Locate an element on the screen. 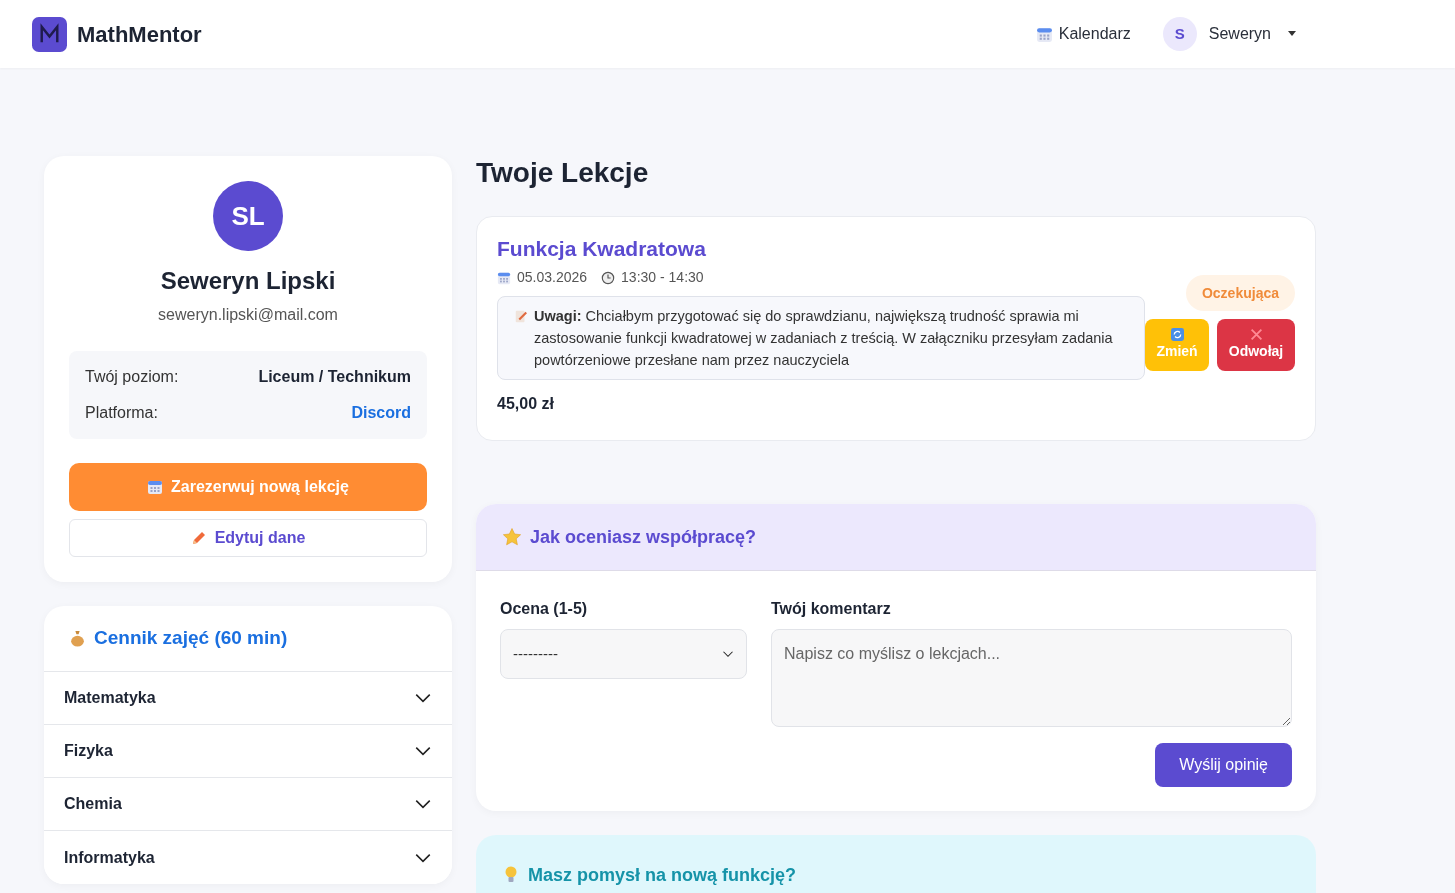 This screenshot has width=1455, height=893. close-icon is located at coordinates (1256, 334).